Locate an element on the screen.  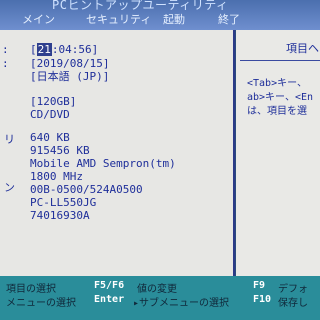
time-rest: :04:56] is located at coordinates (75, 49).